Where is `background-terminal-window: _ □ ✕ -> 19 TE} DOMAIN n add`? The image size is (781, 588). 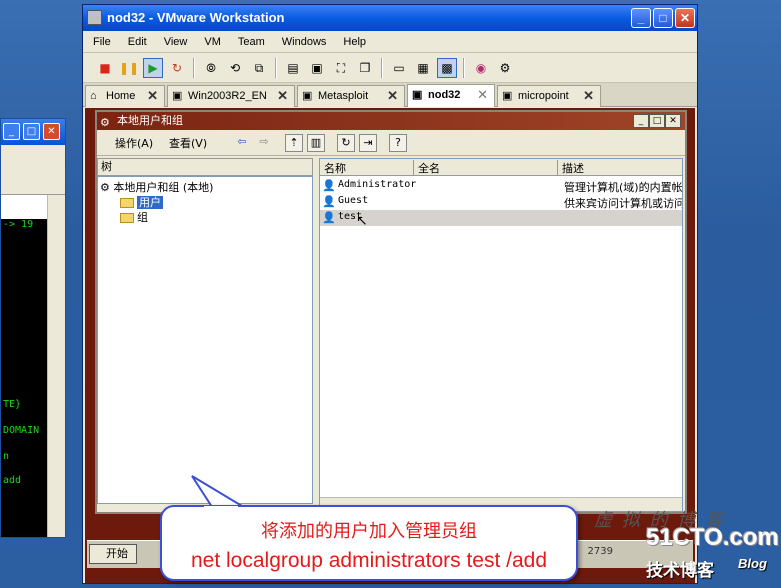
background-terminal-window: _ □ ✕ -> 19 TE} DOMAIN n add is located at coordinates (33, 328).